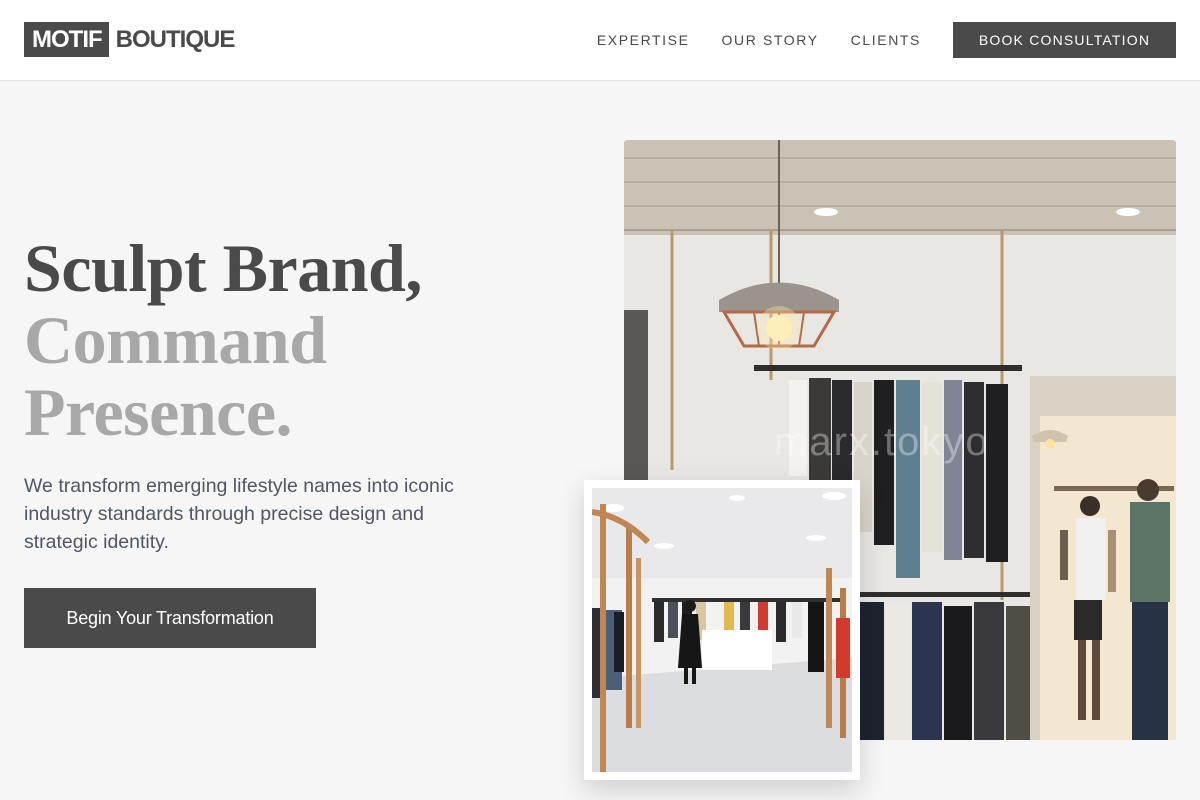  I want to click on store-floor-photo, so click(722, 630).